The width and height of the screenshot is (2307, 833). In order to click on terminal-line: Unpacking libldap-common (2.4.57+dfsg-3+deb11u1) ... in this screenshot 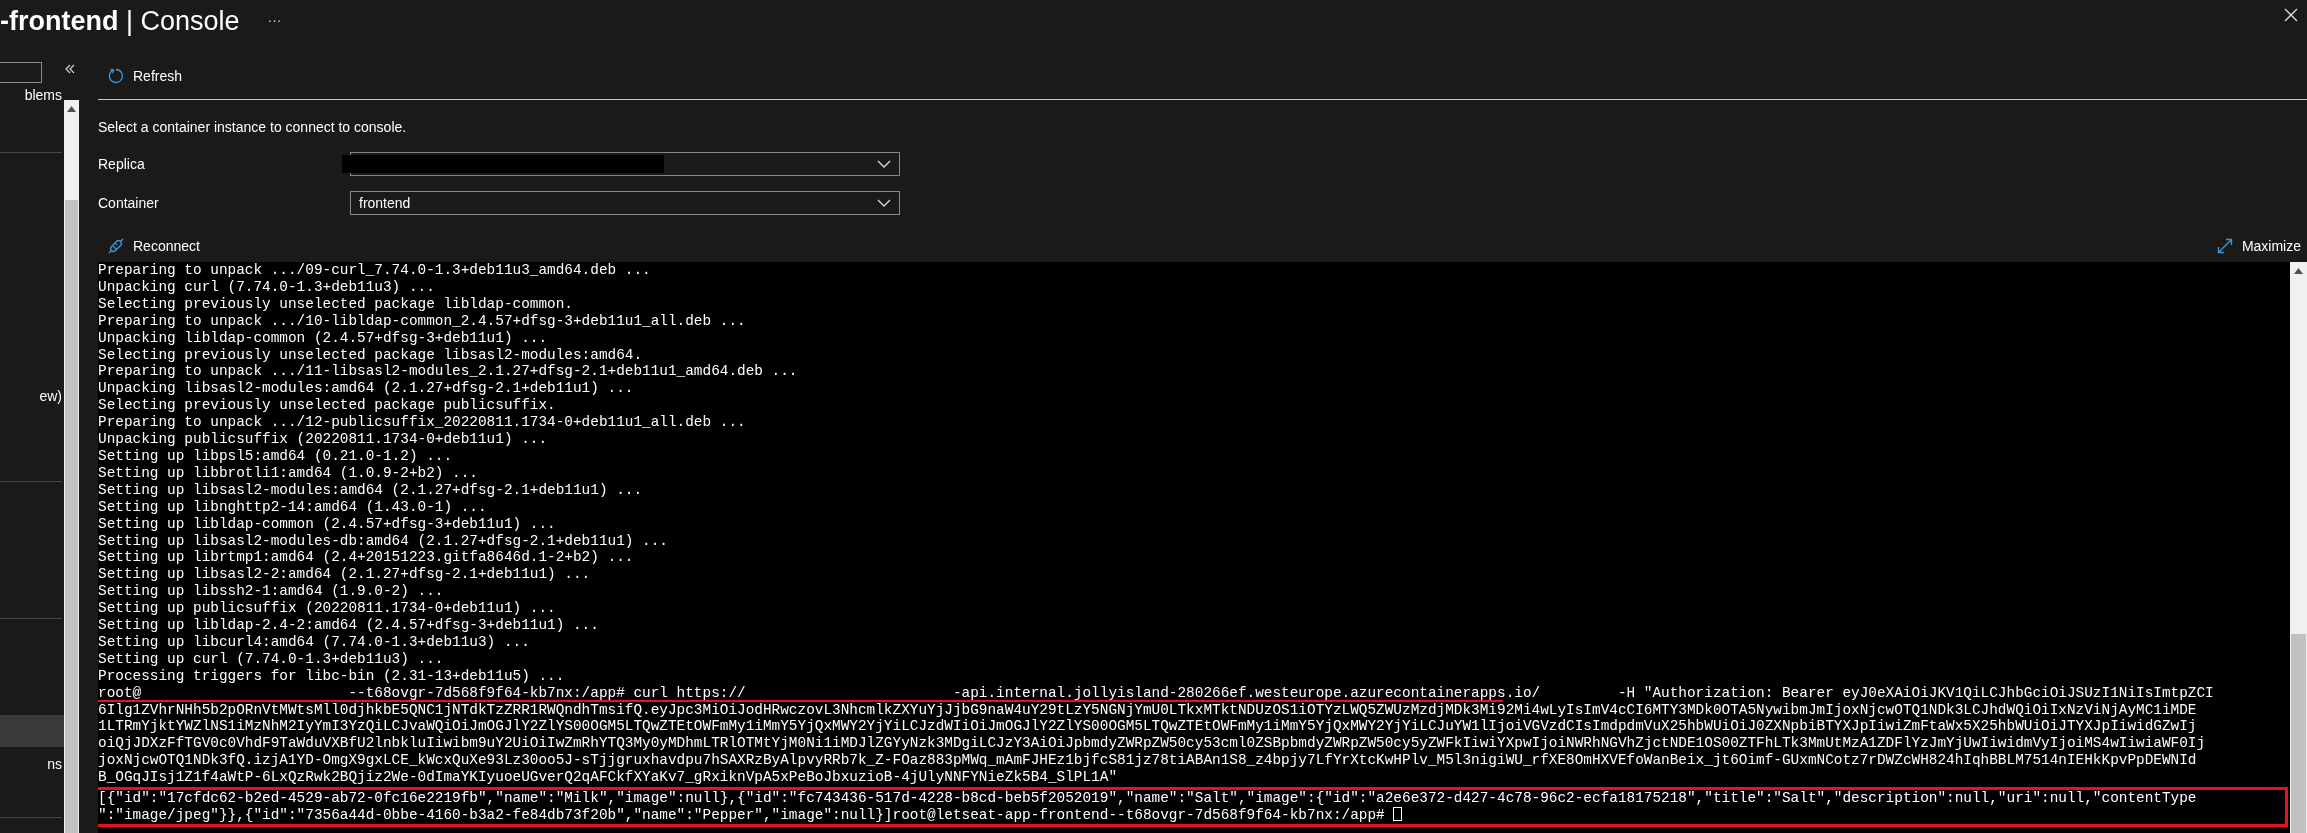, I will do `click(323, 338)`.